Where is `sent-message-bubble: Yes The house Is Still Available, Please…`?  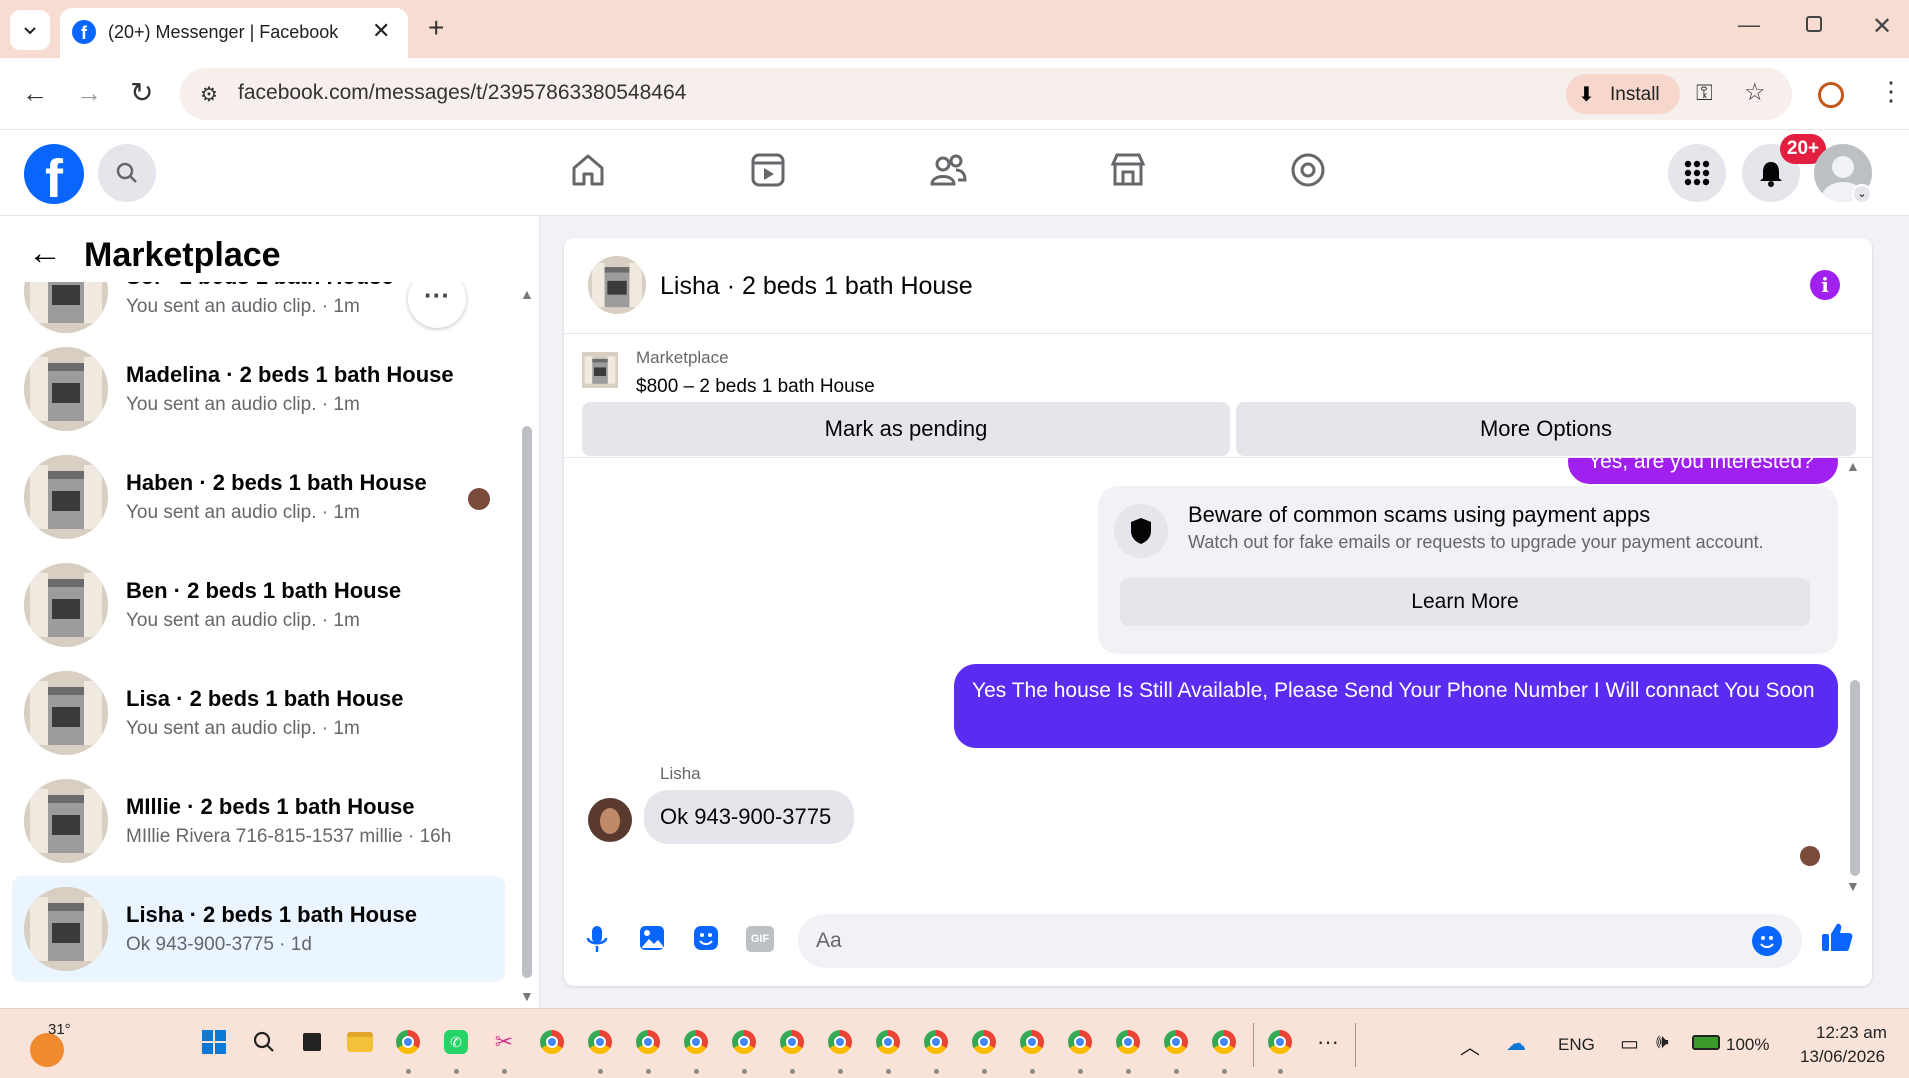 sent-message-bubble: Yes The house Is Still Available, Please… is located at coordinates (1396, 706).